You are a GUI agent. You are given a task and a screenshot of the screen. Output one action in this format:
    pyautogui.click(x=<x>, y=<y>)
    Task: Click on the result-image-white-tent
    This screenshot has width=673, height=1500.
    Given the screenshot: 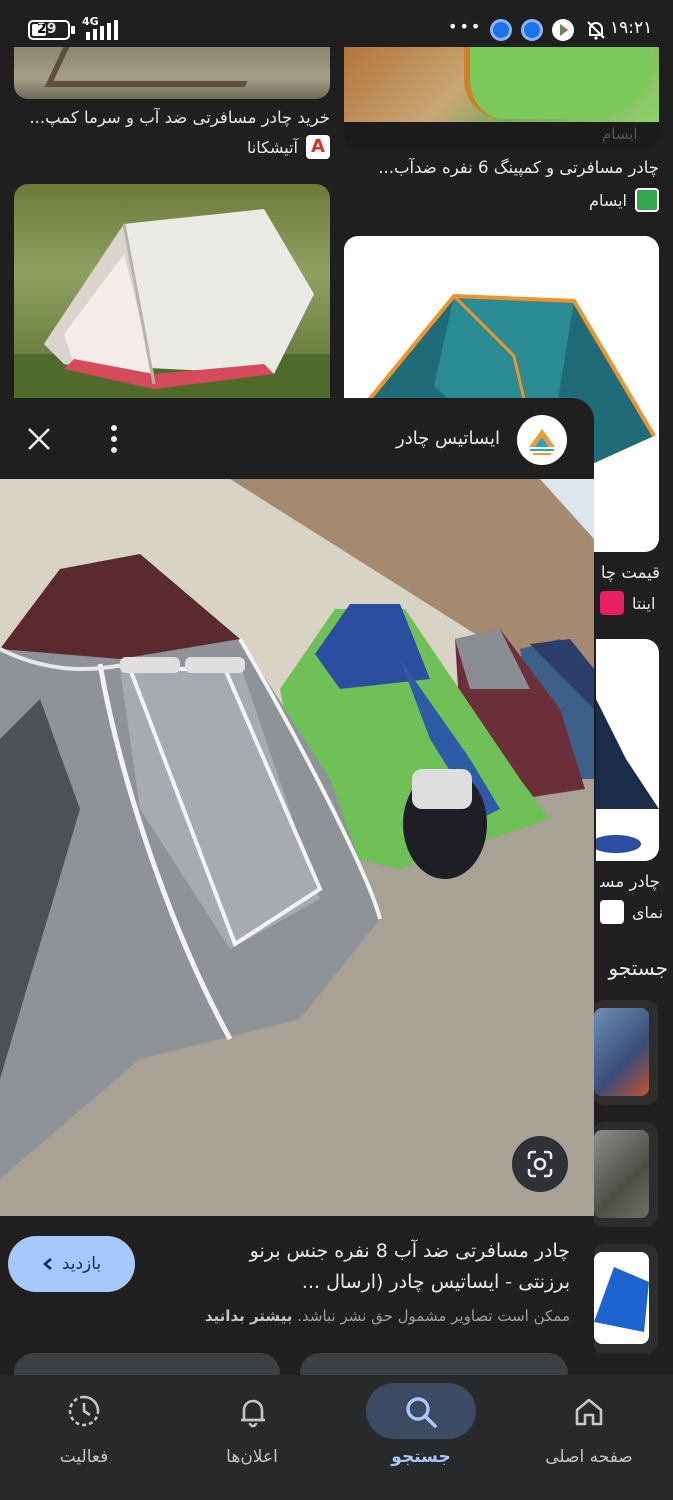 What is the action you would take?
    pyautogui.click(x=172, y=294)
    